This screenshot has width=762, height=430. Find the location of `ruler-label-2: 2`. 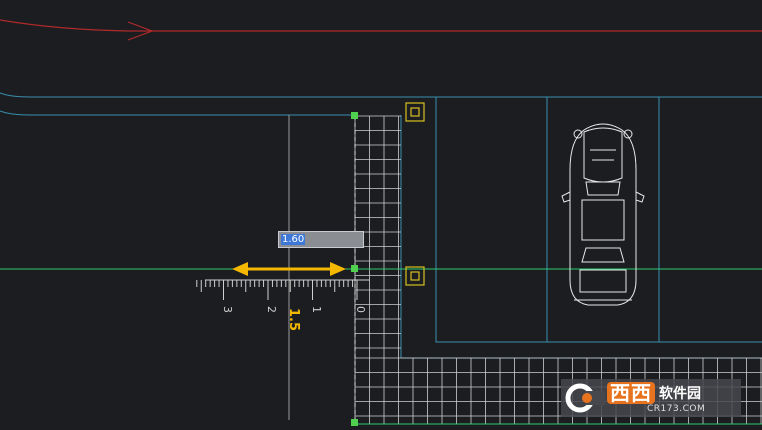

ruler-label-2: 2 is located at coordinates (271, 309).